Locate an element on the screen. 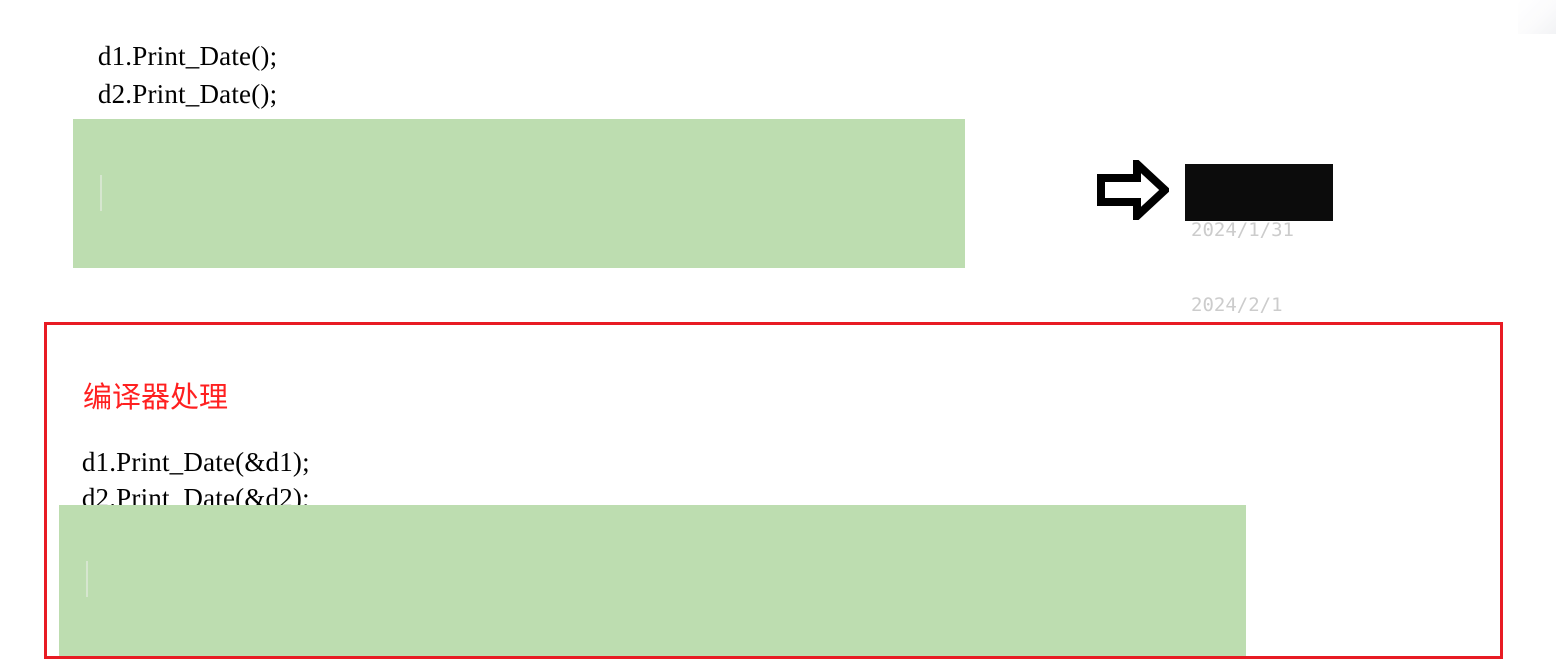  scrollbar-artifact is located at coordinates (1537, 17).